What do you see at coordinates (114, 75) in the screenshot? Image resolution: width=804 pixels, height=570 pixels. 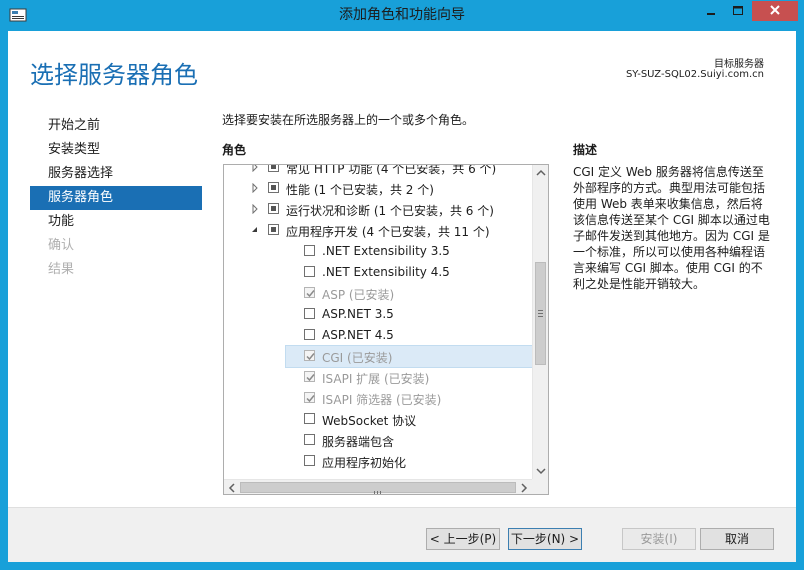 I see `page-title: 选择服务器角色` at bounding box center [114, 75].